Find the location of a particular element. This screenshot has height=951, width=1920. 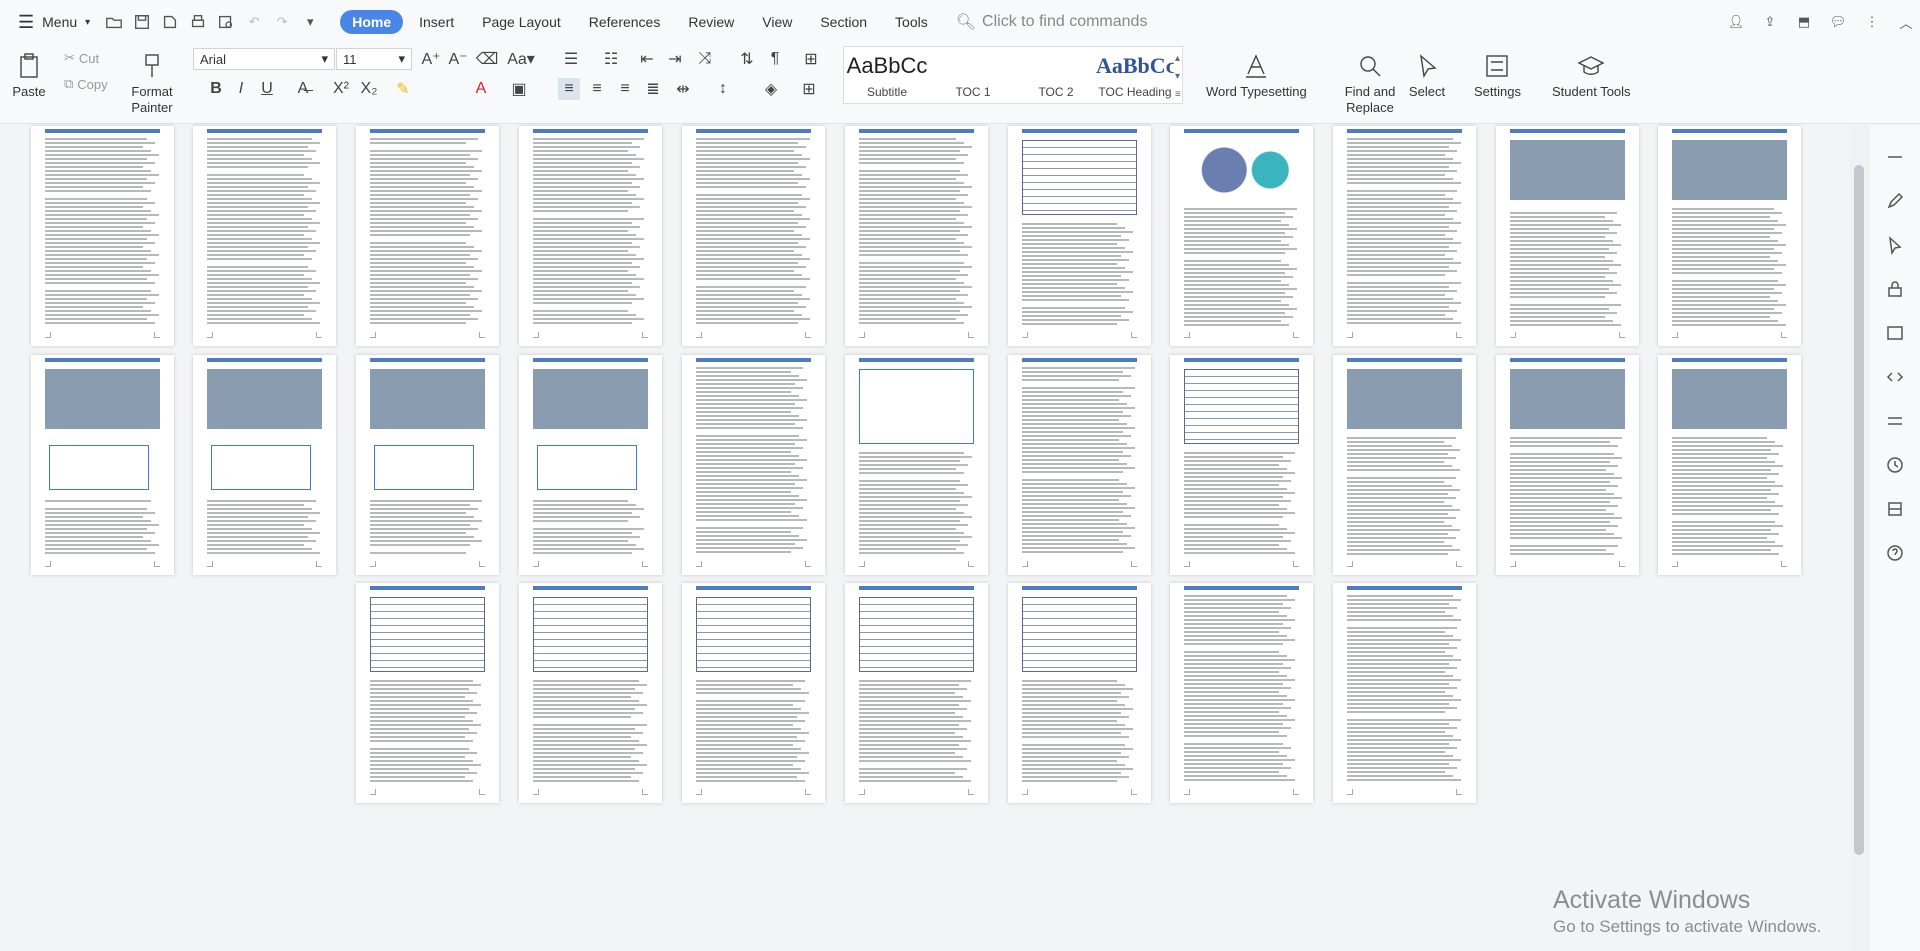

change-case-icon: Aa▾ is located at coordinates (521, 59).